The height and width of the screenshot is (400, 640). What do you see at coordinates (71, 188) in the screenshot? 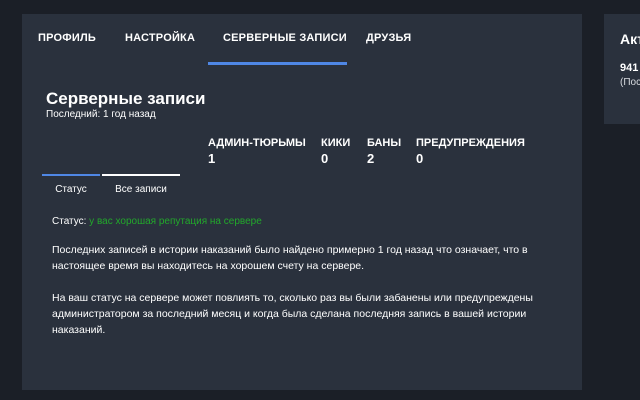
I see `subtab-status: Статус` at bounding box center [71, 188].